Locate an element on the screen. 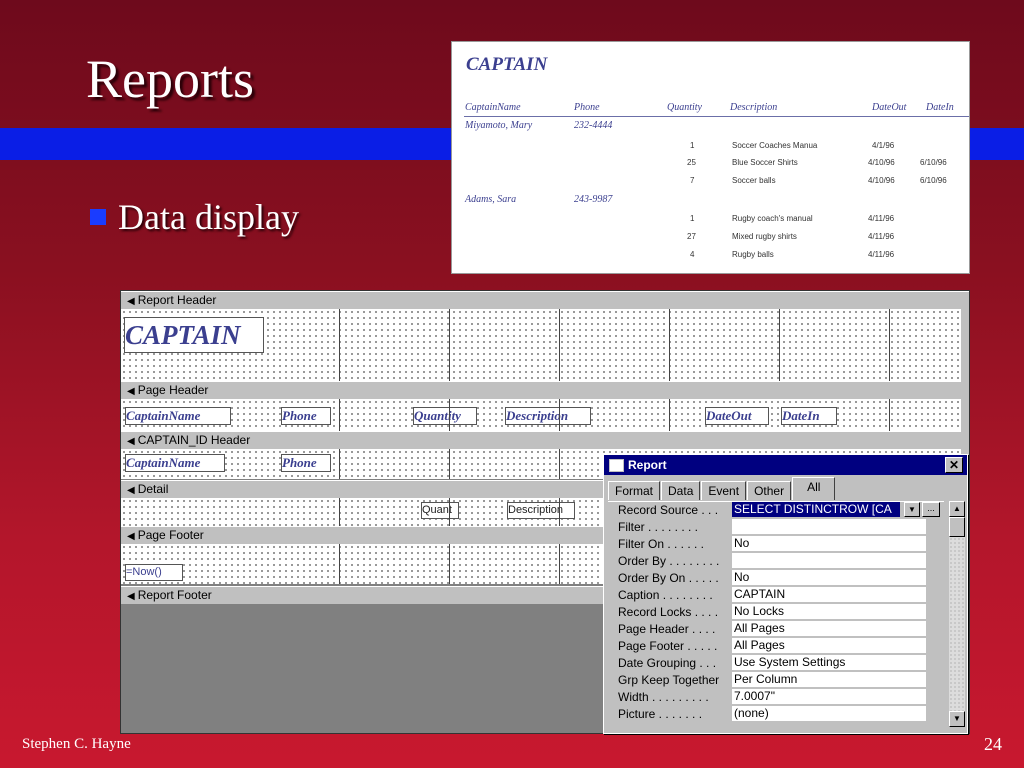 This screenshot has width=1024, height=768. tab-other: Other is located at coordinates (769, 490).